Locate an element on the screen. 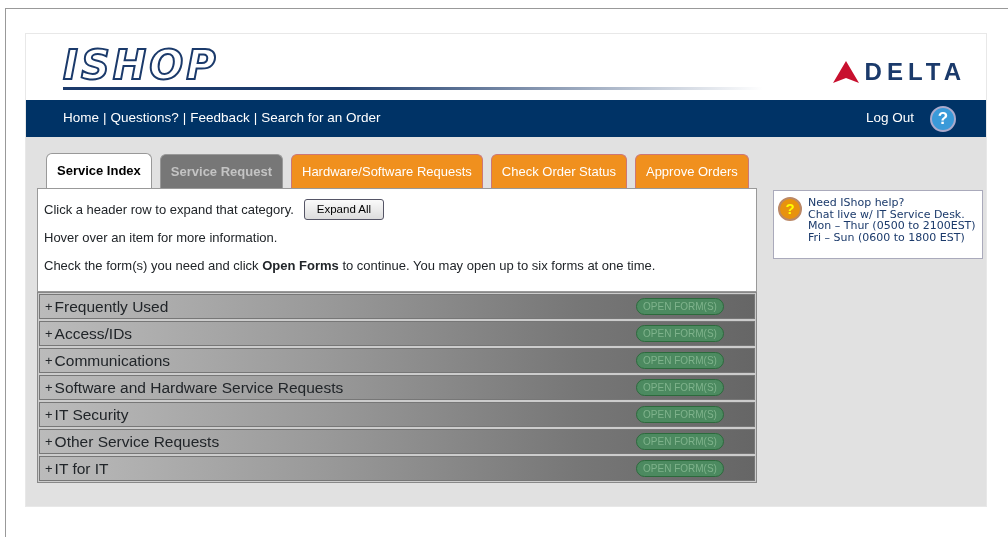 The width and height of the screenshot is (1008, 537). nav-link: Feedback is located at coordinates (220, 118).